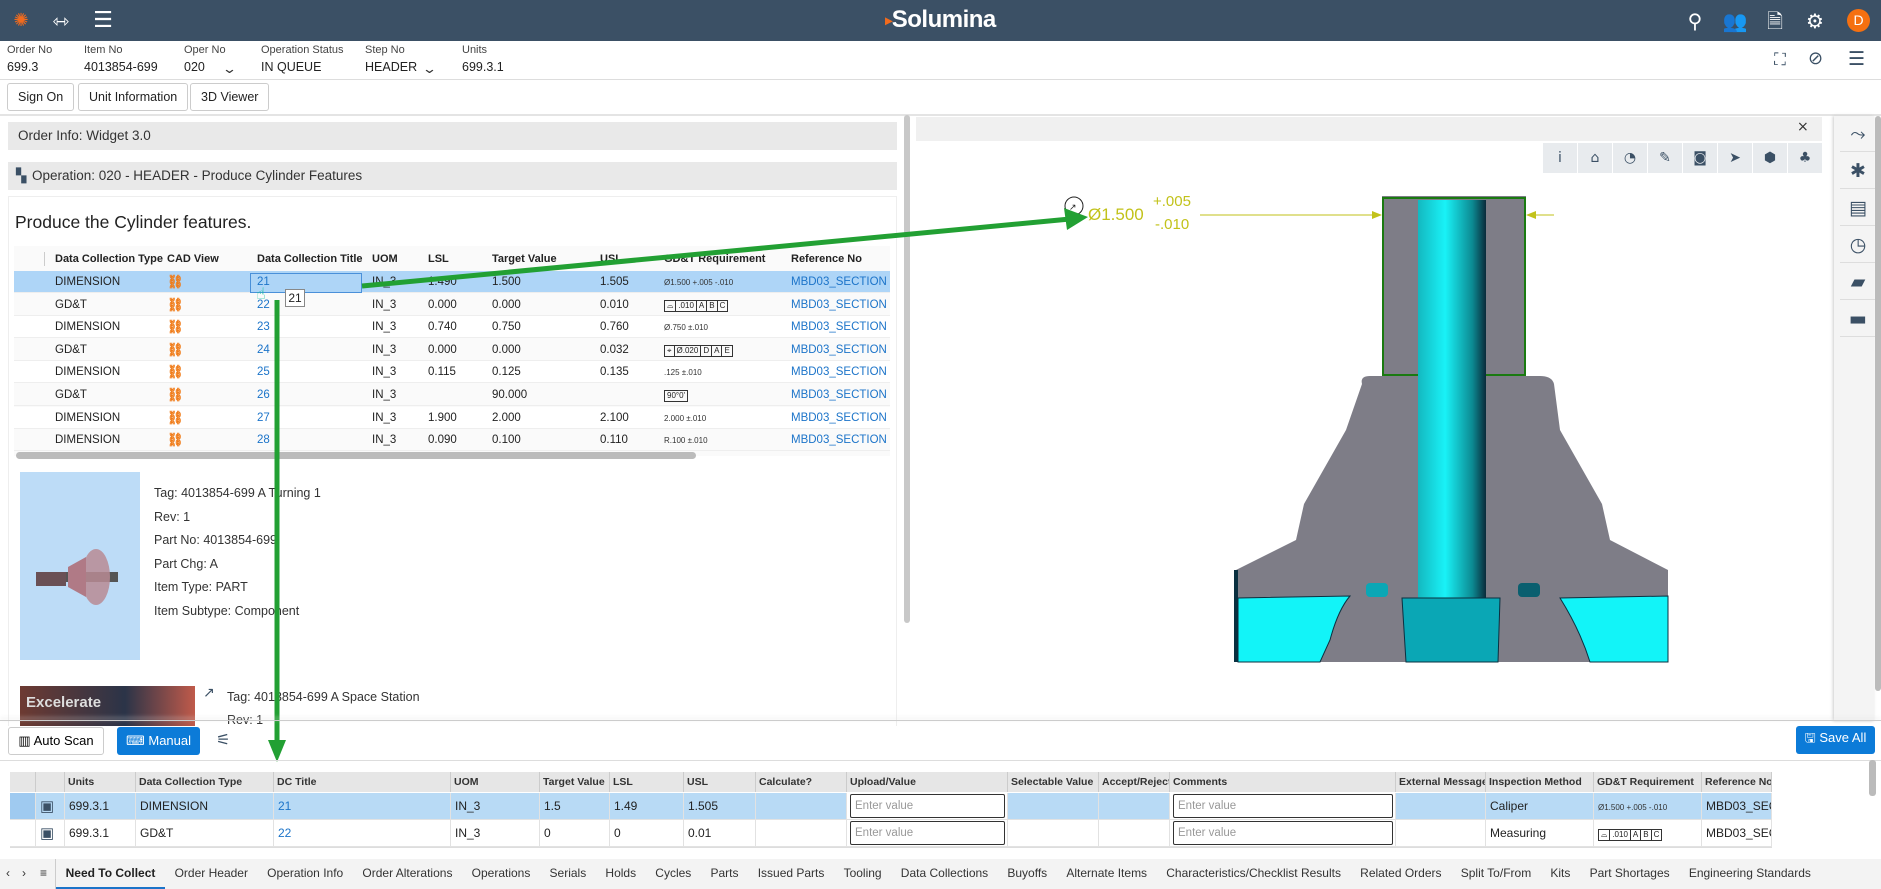 This screenshot has width=1881, height=889. I want to click on tab-holds: Holds, so click(621, 874).